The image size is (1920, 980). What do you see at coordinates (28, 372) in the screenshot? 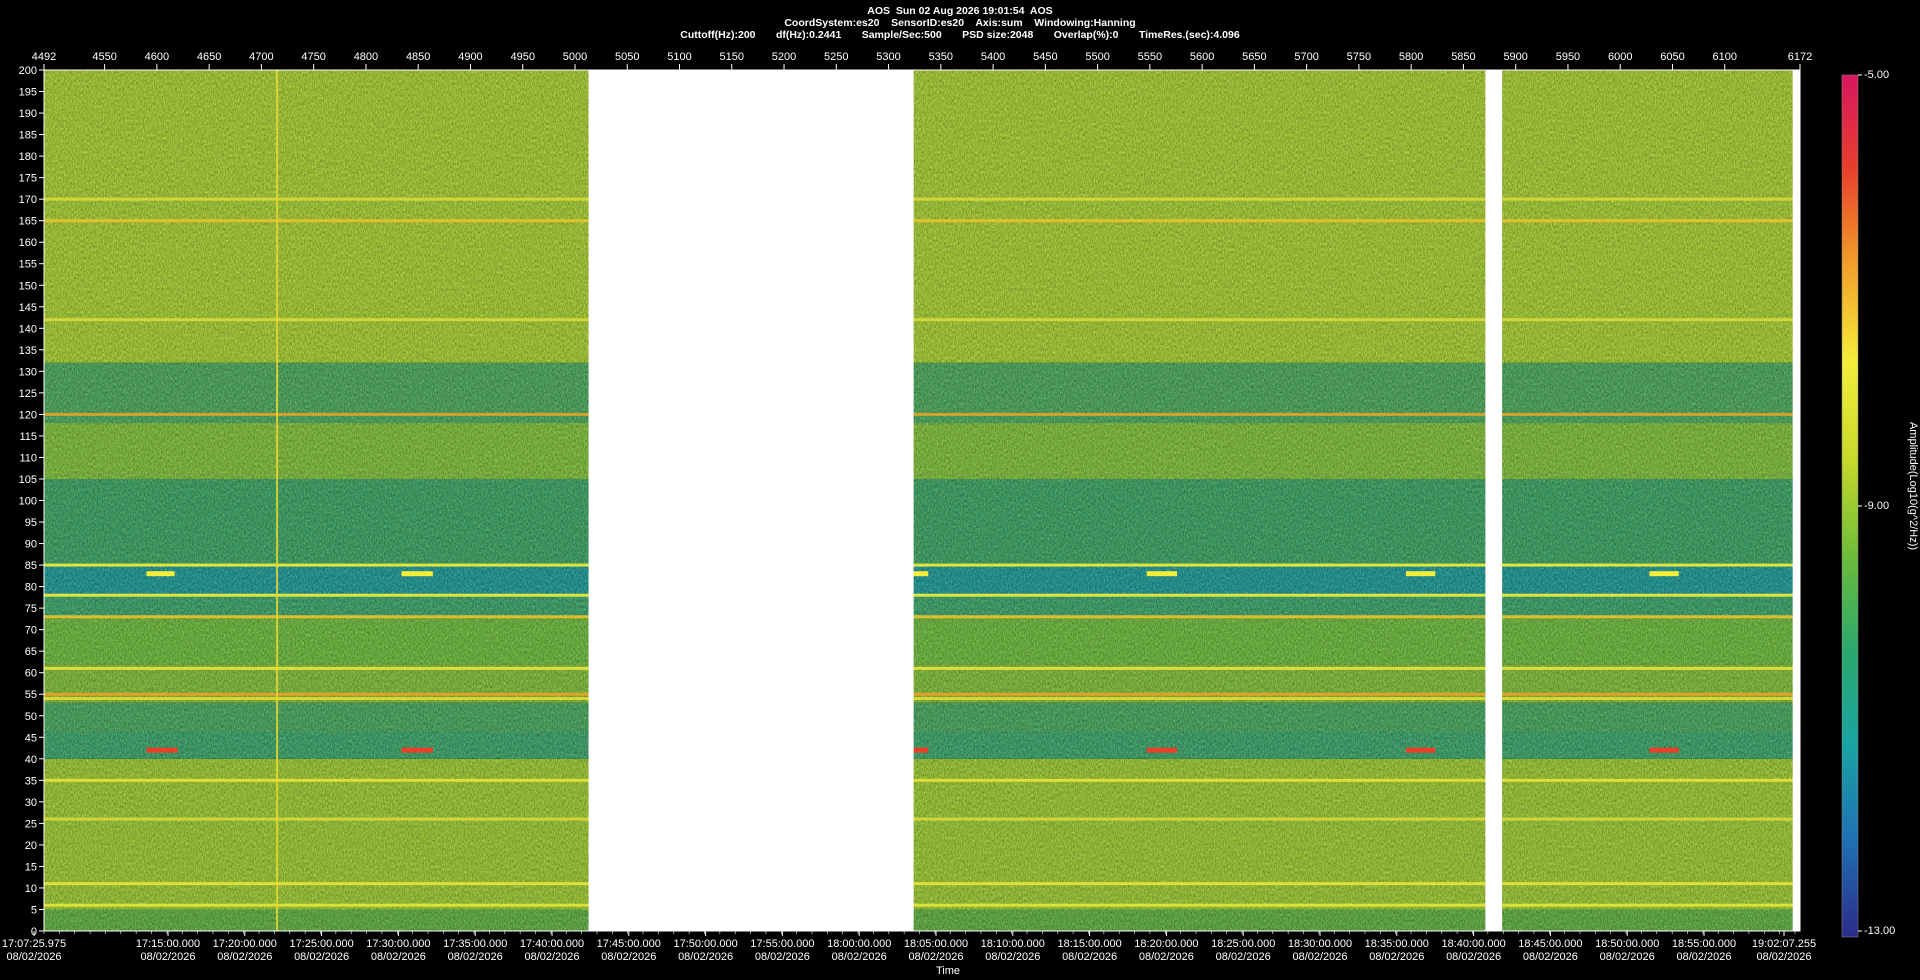
I see `y-tick-label: 130` at bounding box center [28, 372].